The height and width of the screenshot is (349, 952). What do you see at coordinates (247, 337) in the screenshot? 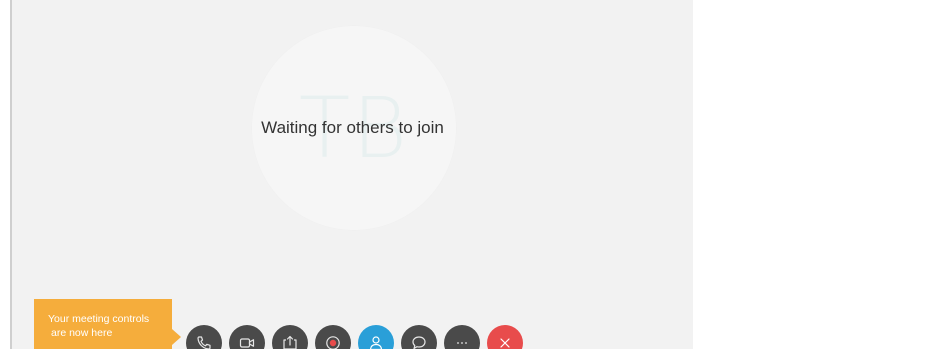
I see `video-button` at bounding box center [247, 337].